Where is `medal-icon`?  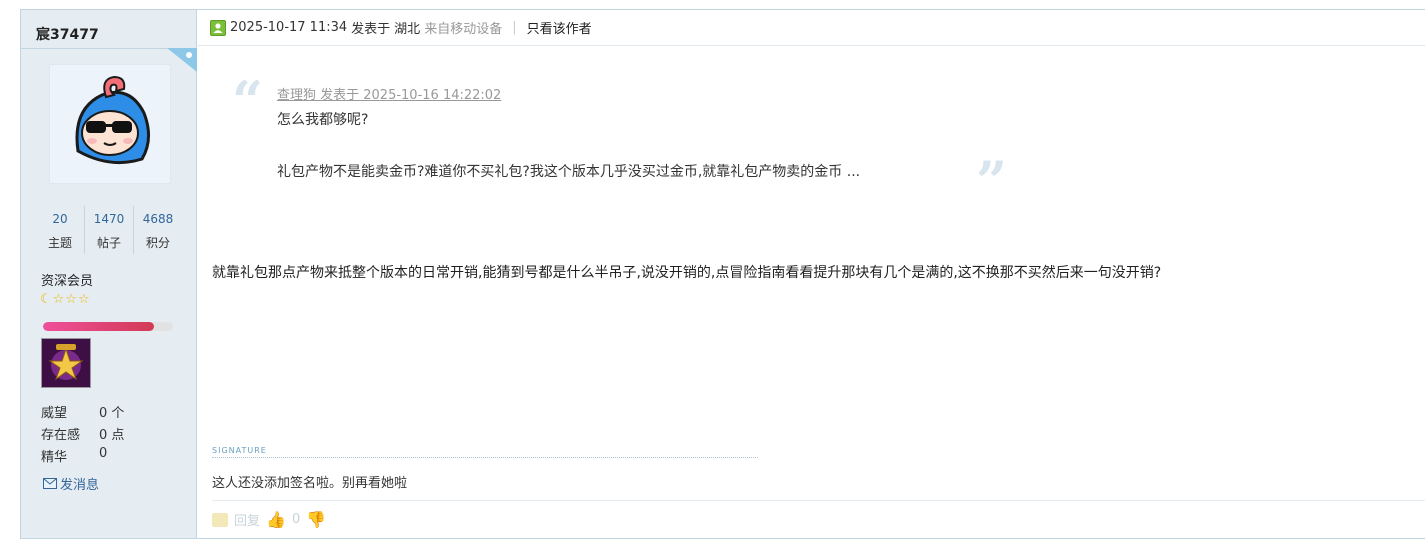 medal-icon is located at coordinates (66, 363).